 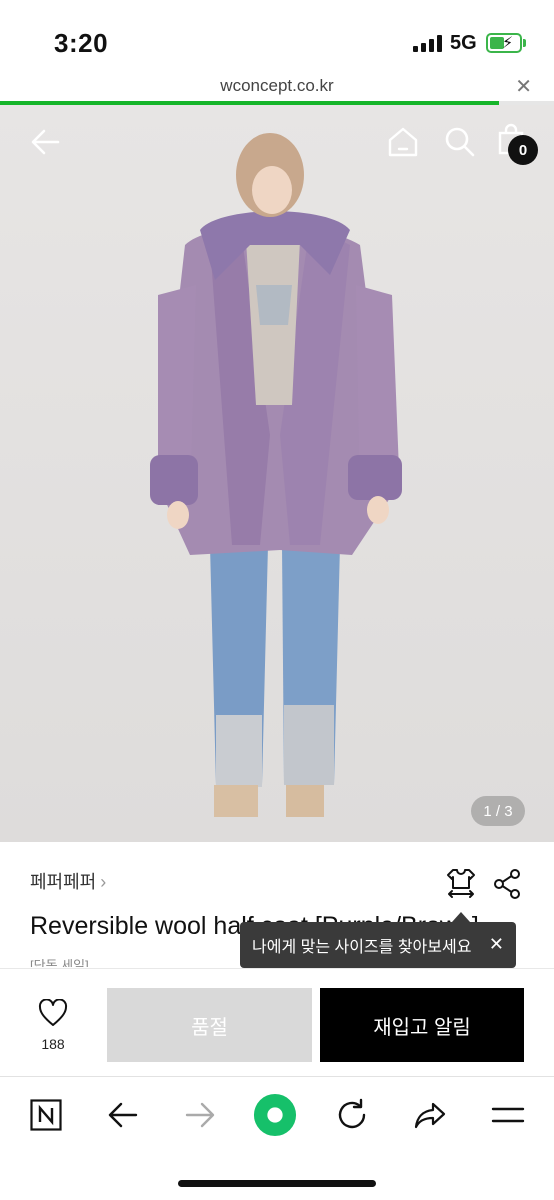 I want to click on search-icon, so click(x=460, y=144).